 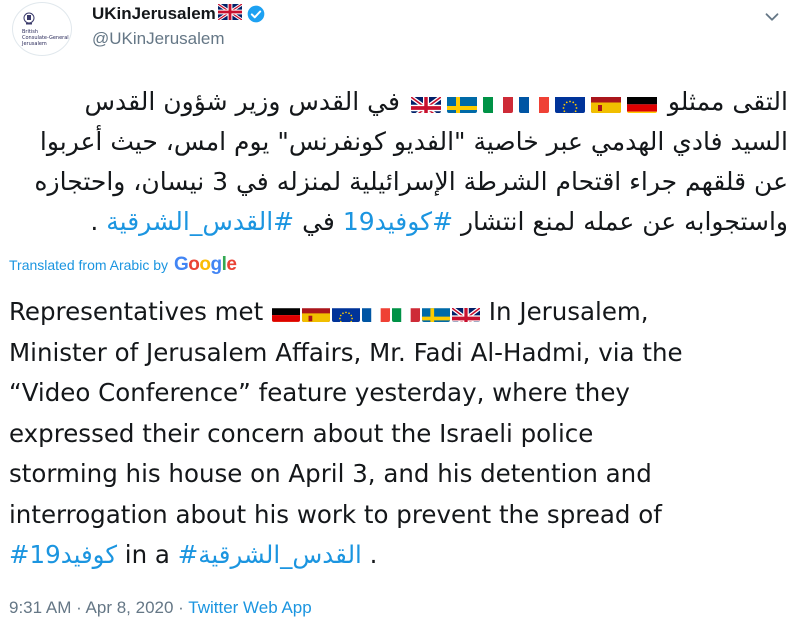 What do you see at coordinates (620, 221) in the screenshot?
I see `arabic-text-segment: واستجوابه عن عمله لمنع انتشار` at bounding box center [620, 221].